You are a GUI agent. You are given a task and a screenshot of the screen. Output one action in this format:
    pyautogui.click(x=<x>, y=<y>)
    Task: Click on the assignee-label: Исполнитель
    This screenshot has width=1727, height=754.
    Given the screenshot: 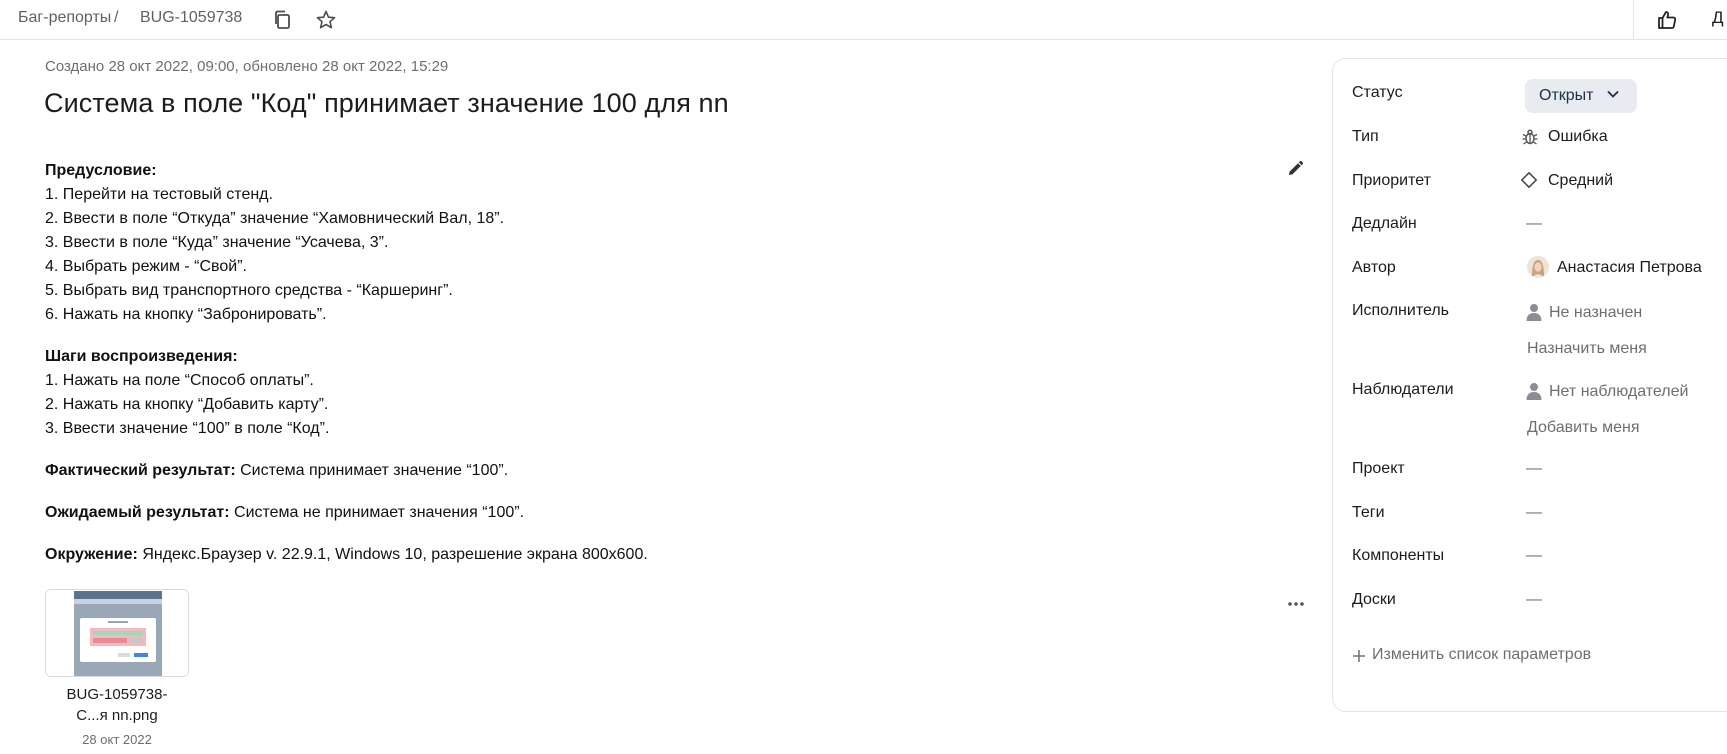 What is the action you would take?
    pyautogui.click(x=1401, y=310)
    